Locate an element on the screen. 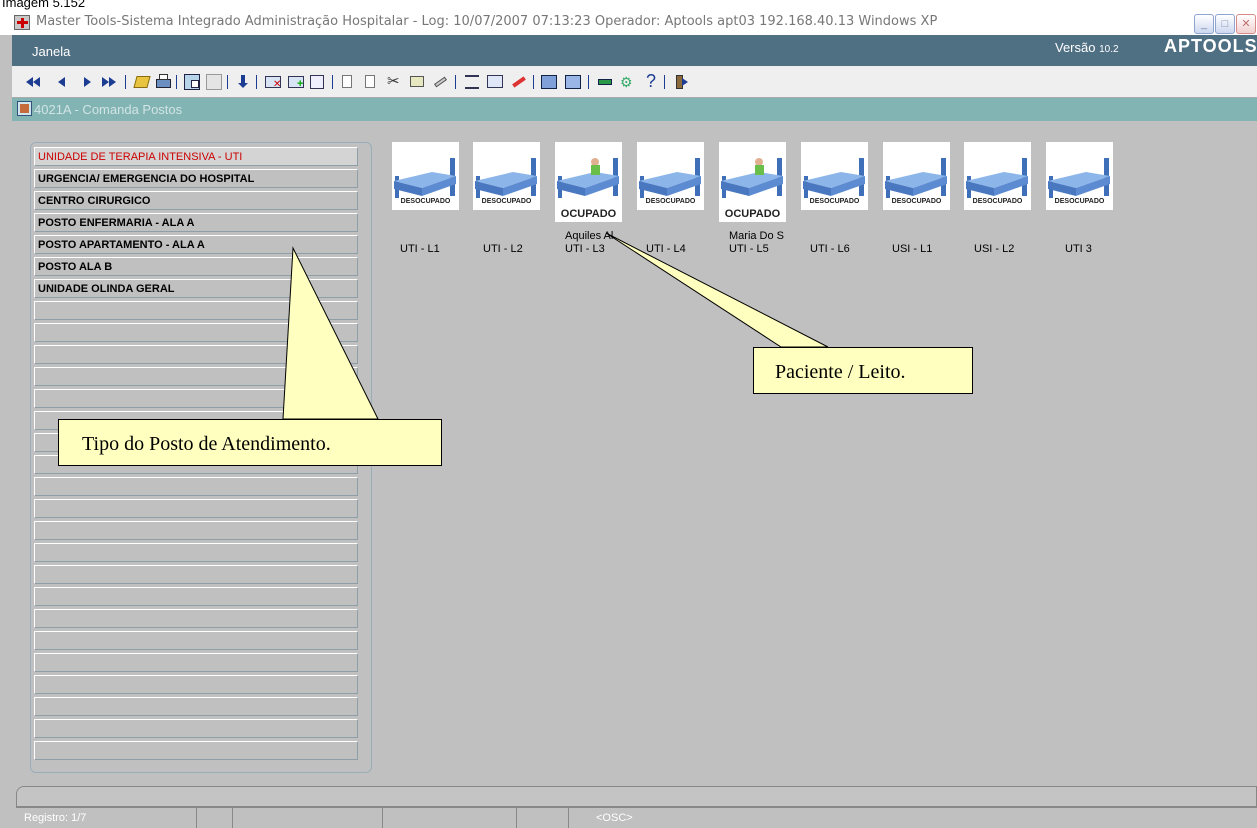  callout-arrows is located at coordinates (555, 326).